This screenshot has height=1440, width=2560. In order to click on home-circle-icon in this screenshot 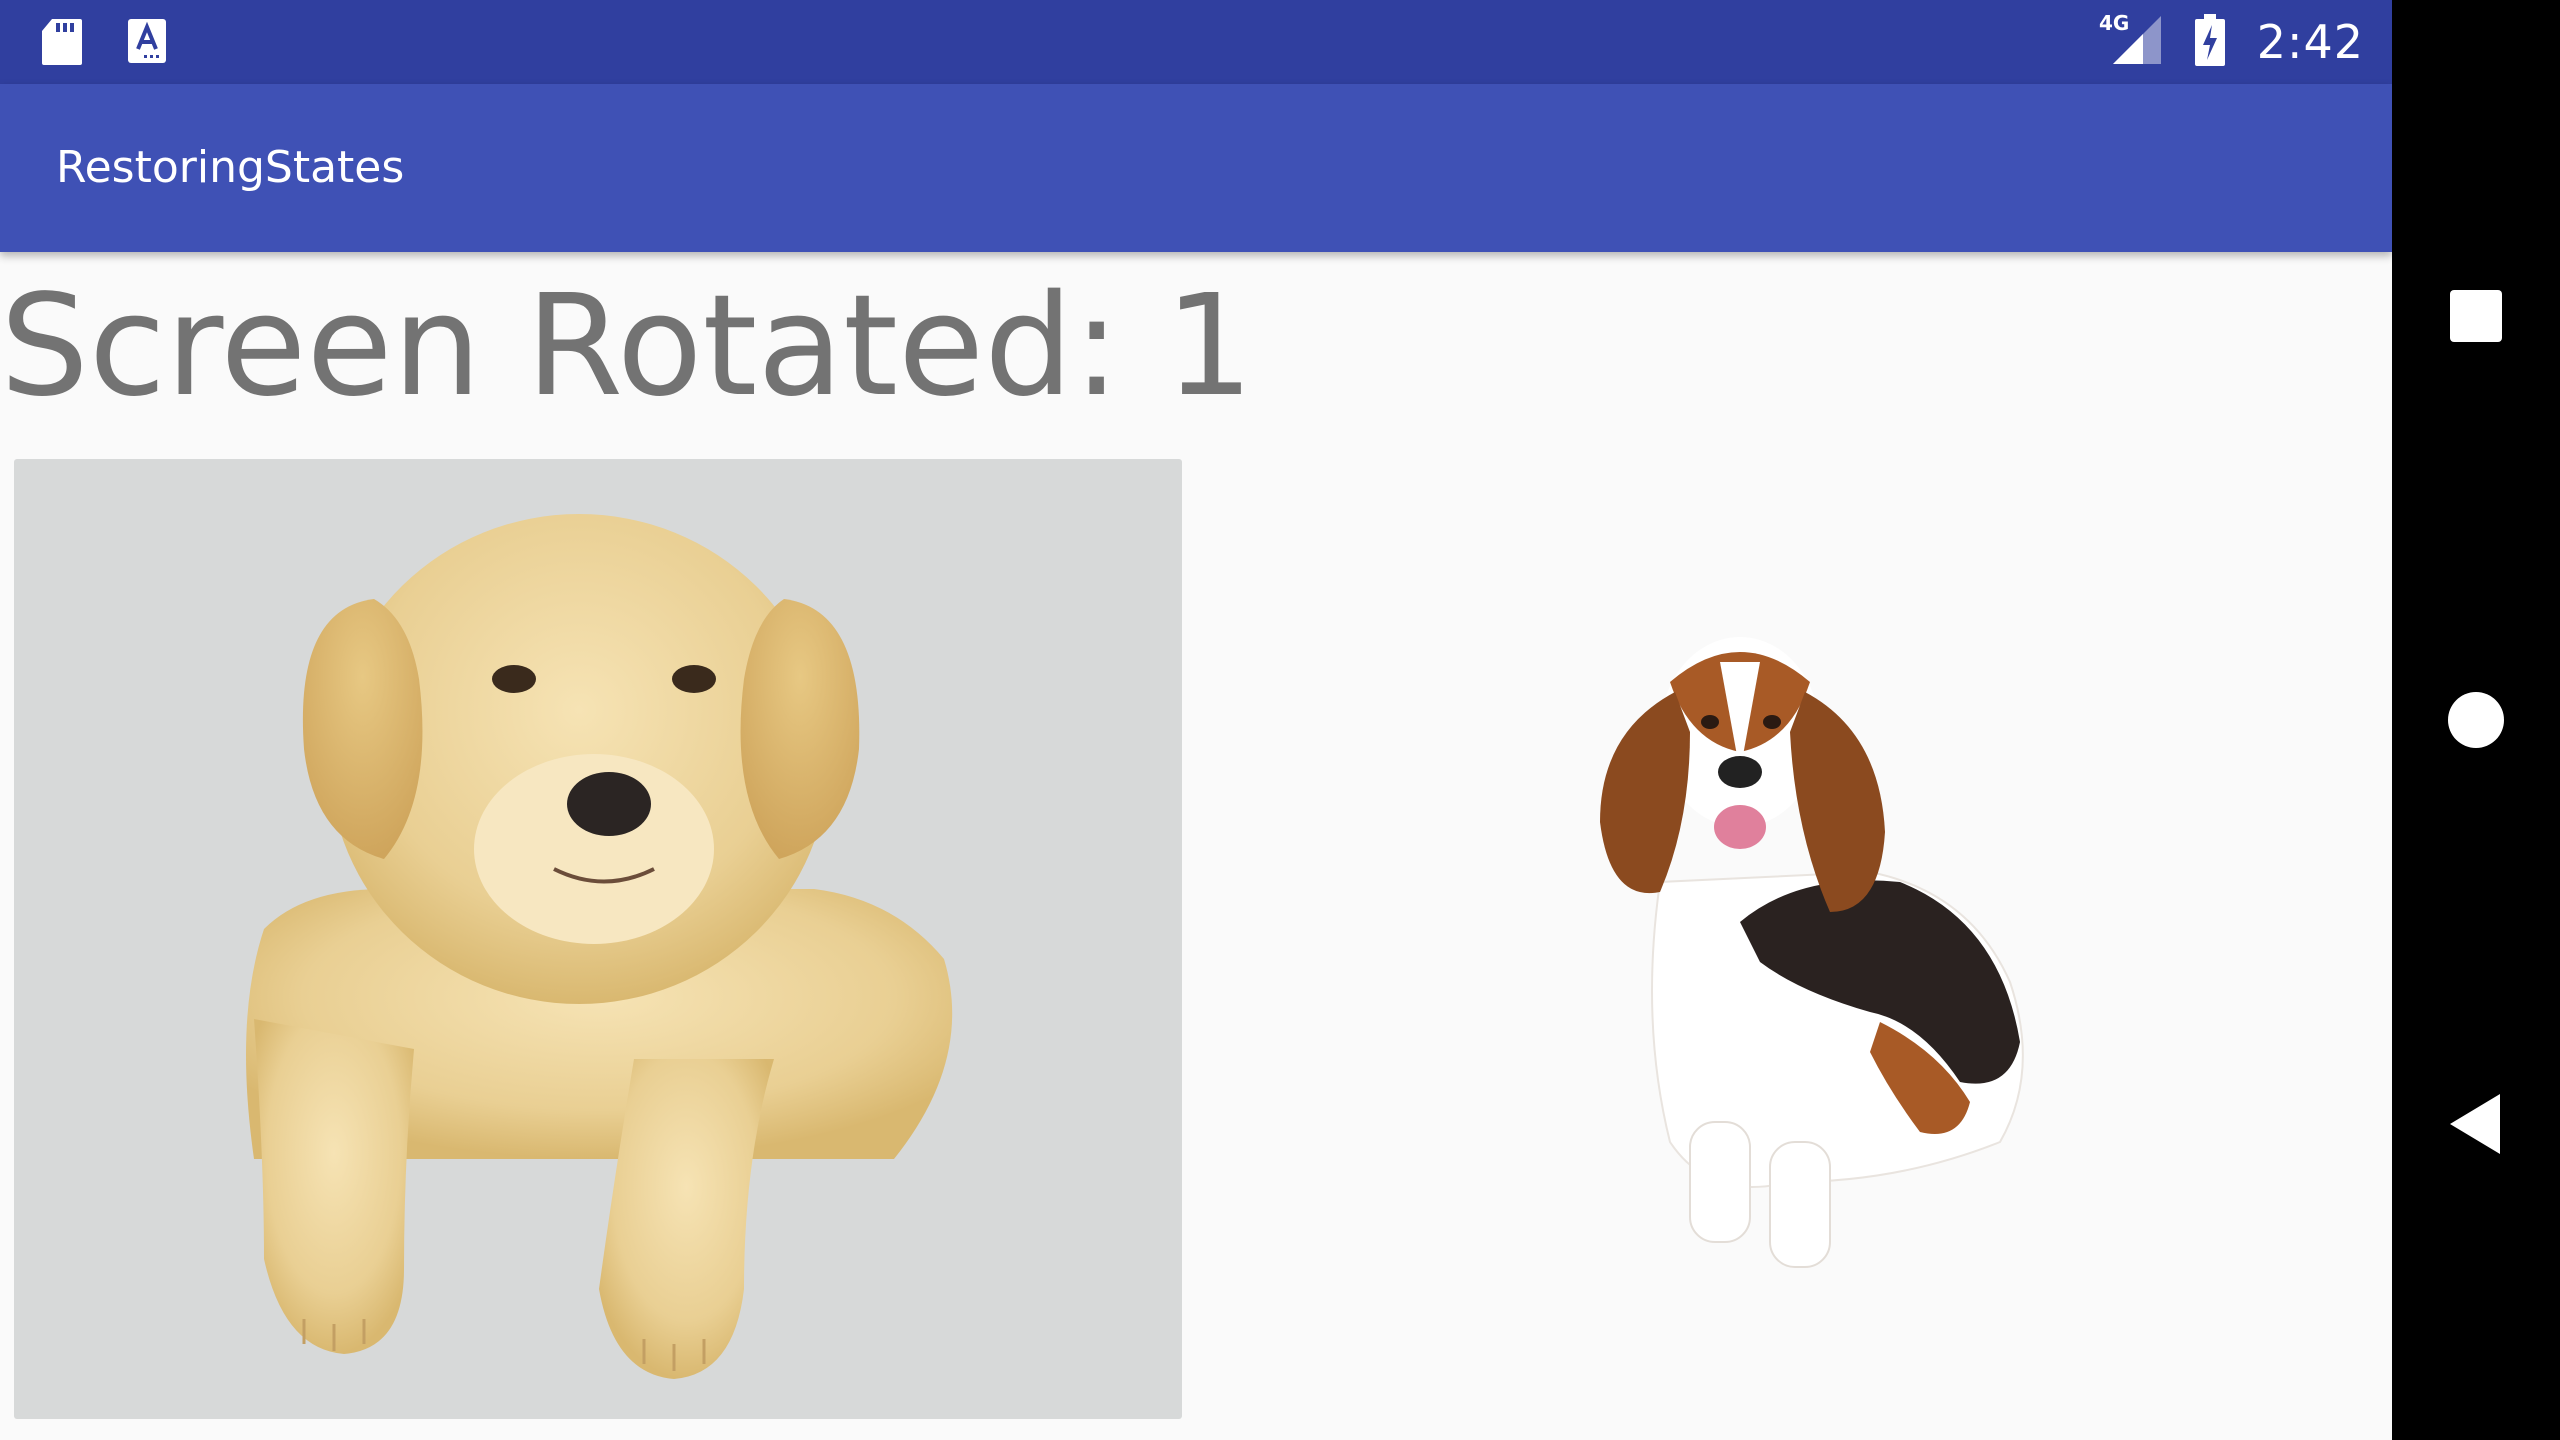, I will do `click(2476, 720)`.